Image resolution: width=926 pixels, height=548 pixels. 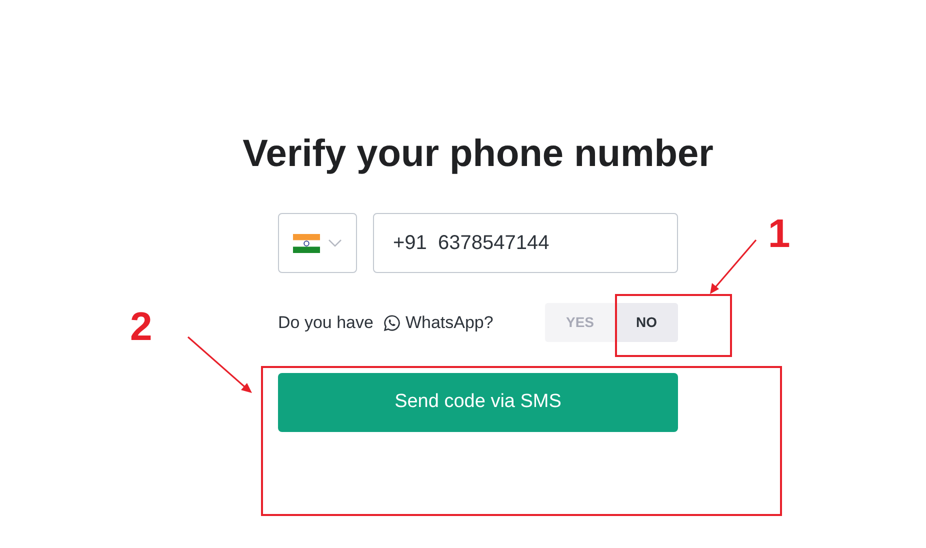 What do you see at coordinates (779, 234) in the screenshot?
I see `annotation-number: 1` at bounding box center [779, 234].